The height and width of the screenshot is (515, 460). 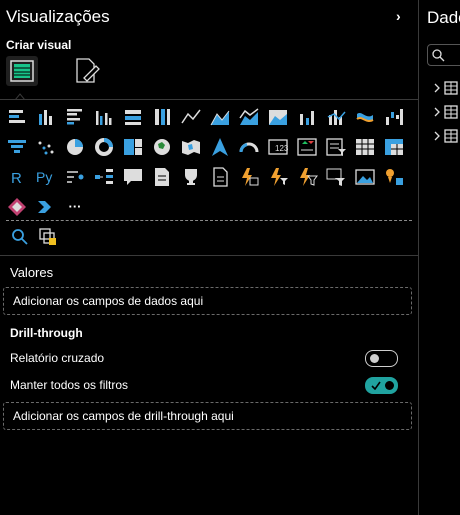 What do you see at coordinates (249, 117) in the screenshot?
I see `stacked-area-chart-icon` at bounding box center [249, 117].